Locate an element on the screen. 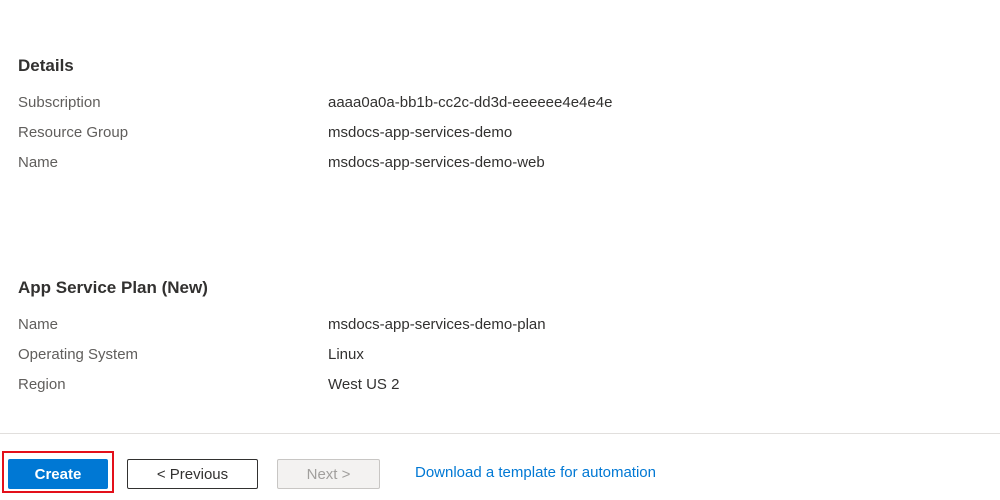 This screenshot has height=500, width=1000. details-section-title: Details is located at coordinates (46, 65).